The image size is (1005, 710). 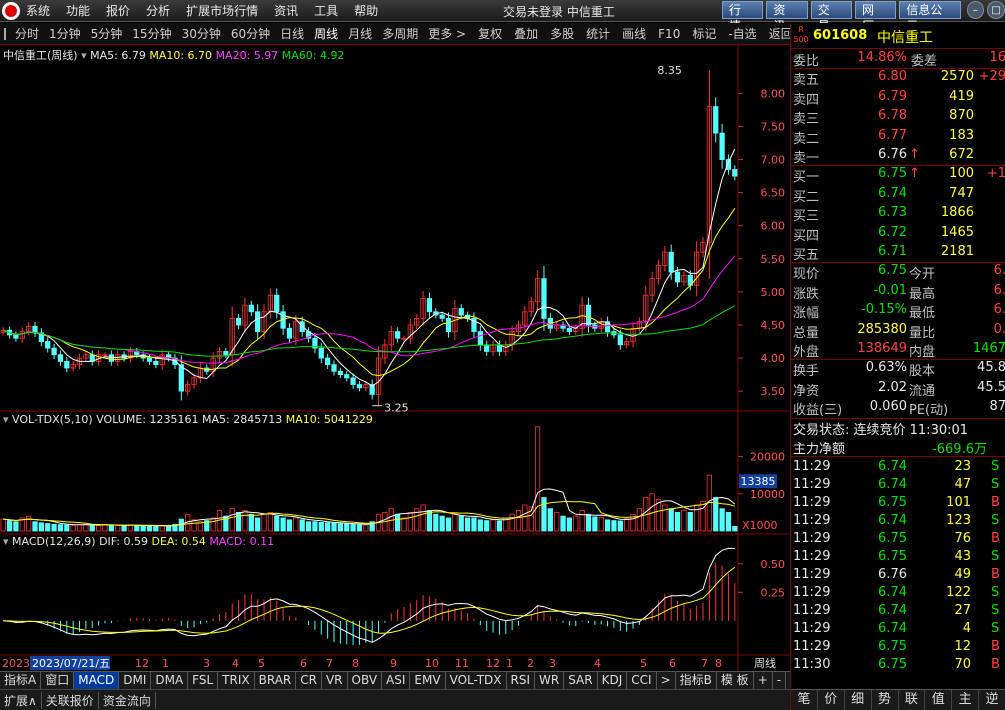 What do you see at coordinates (780, 680) in the screenshot?
I see `indicator-tab-23: -` at bounding box center [780, 680].